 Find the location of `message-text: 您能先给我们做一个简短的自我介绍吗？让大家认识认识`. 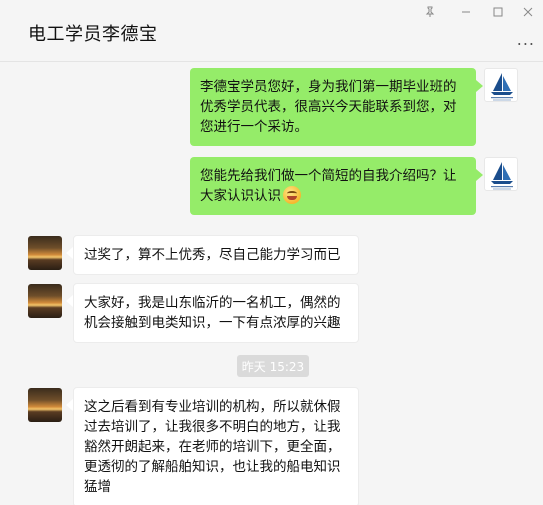

message-text: 您能先给我们做一个简短的自我介绍吗？让大家认识认识 is located at coordinates (328, 186).